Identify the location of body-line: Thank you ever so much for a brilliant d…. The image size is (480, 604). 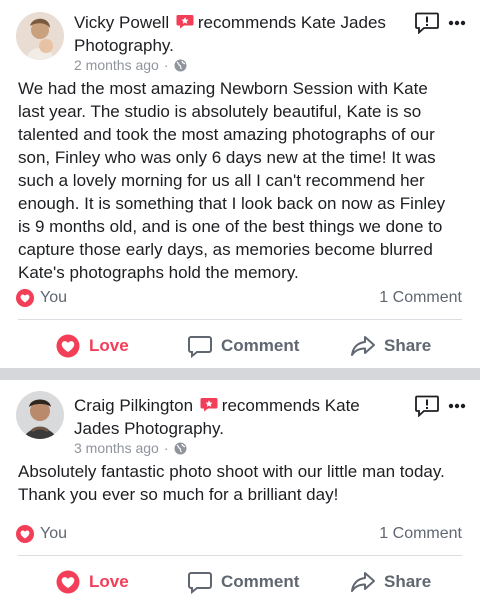
(178, 494).